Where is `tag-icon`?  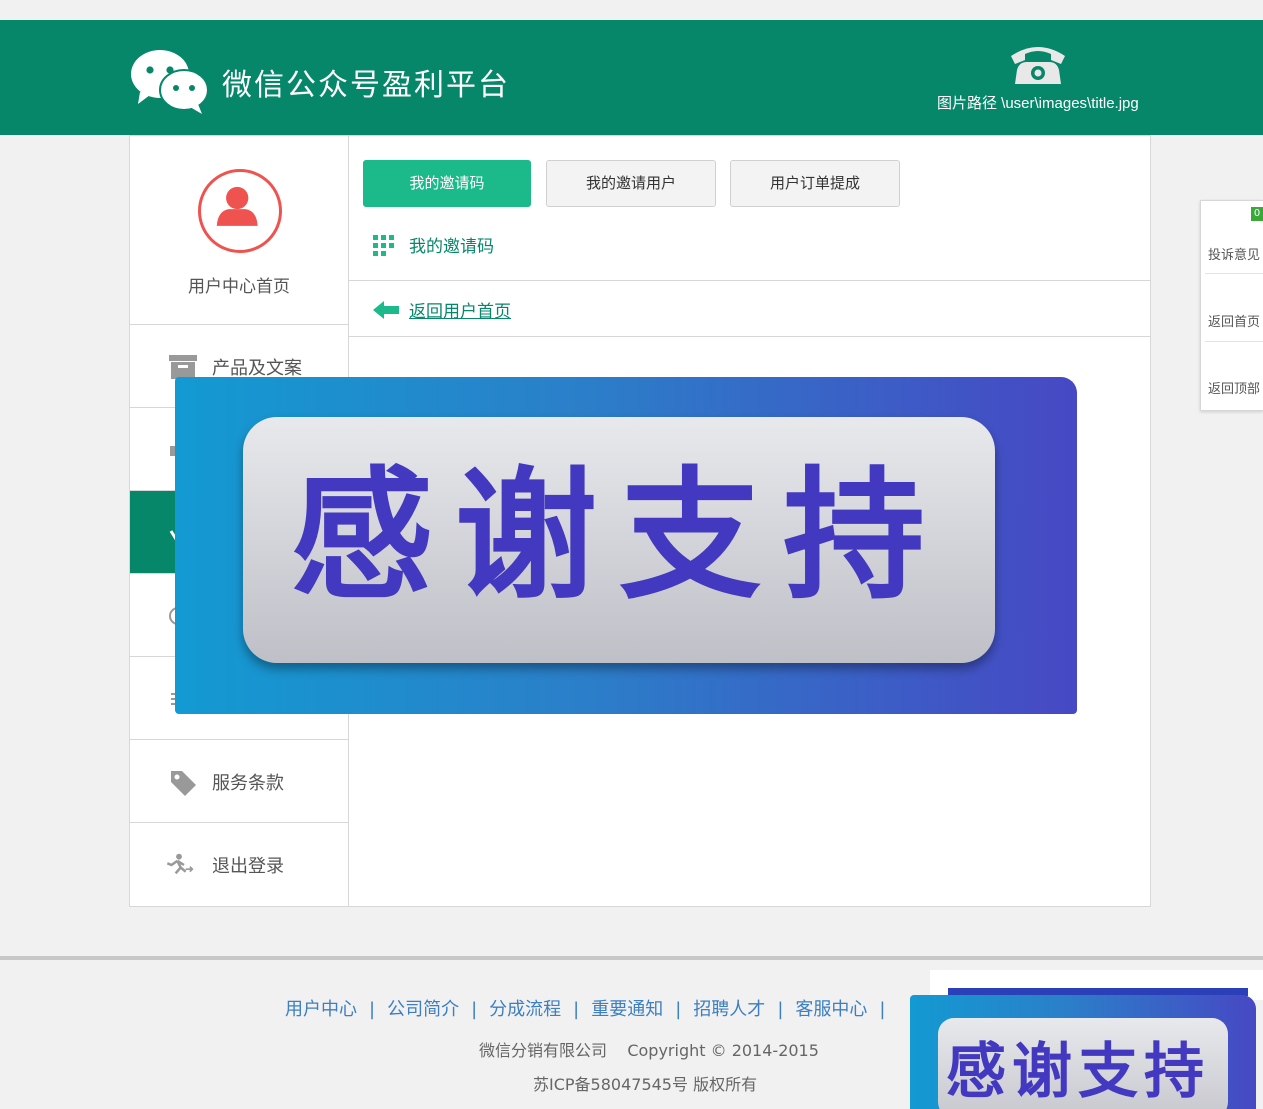
tag-icon is located at coordinates (183, 783).